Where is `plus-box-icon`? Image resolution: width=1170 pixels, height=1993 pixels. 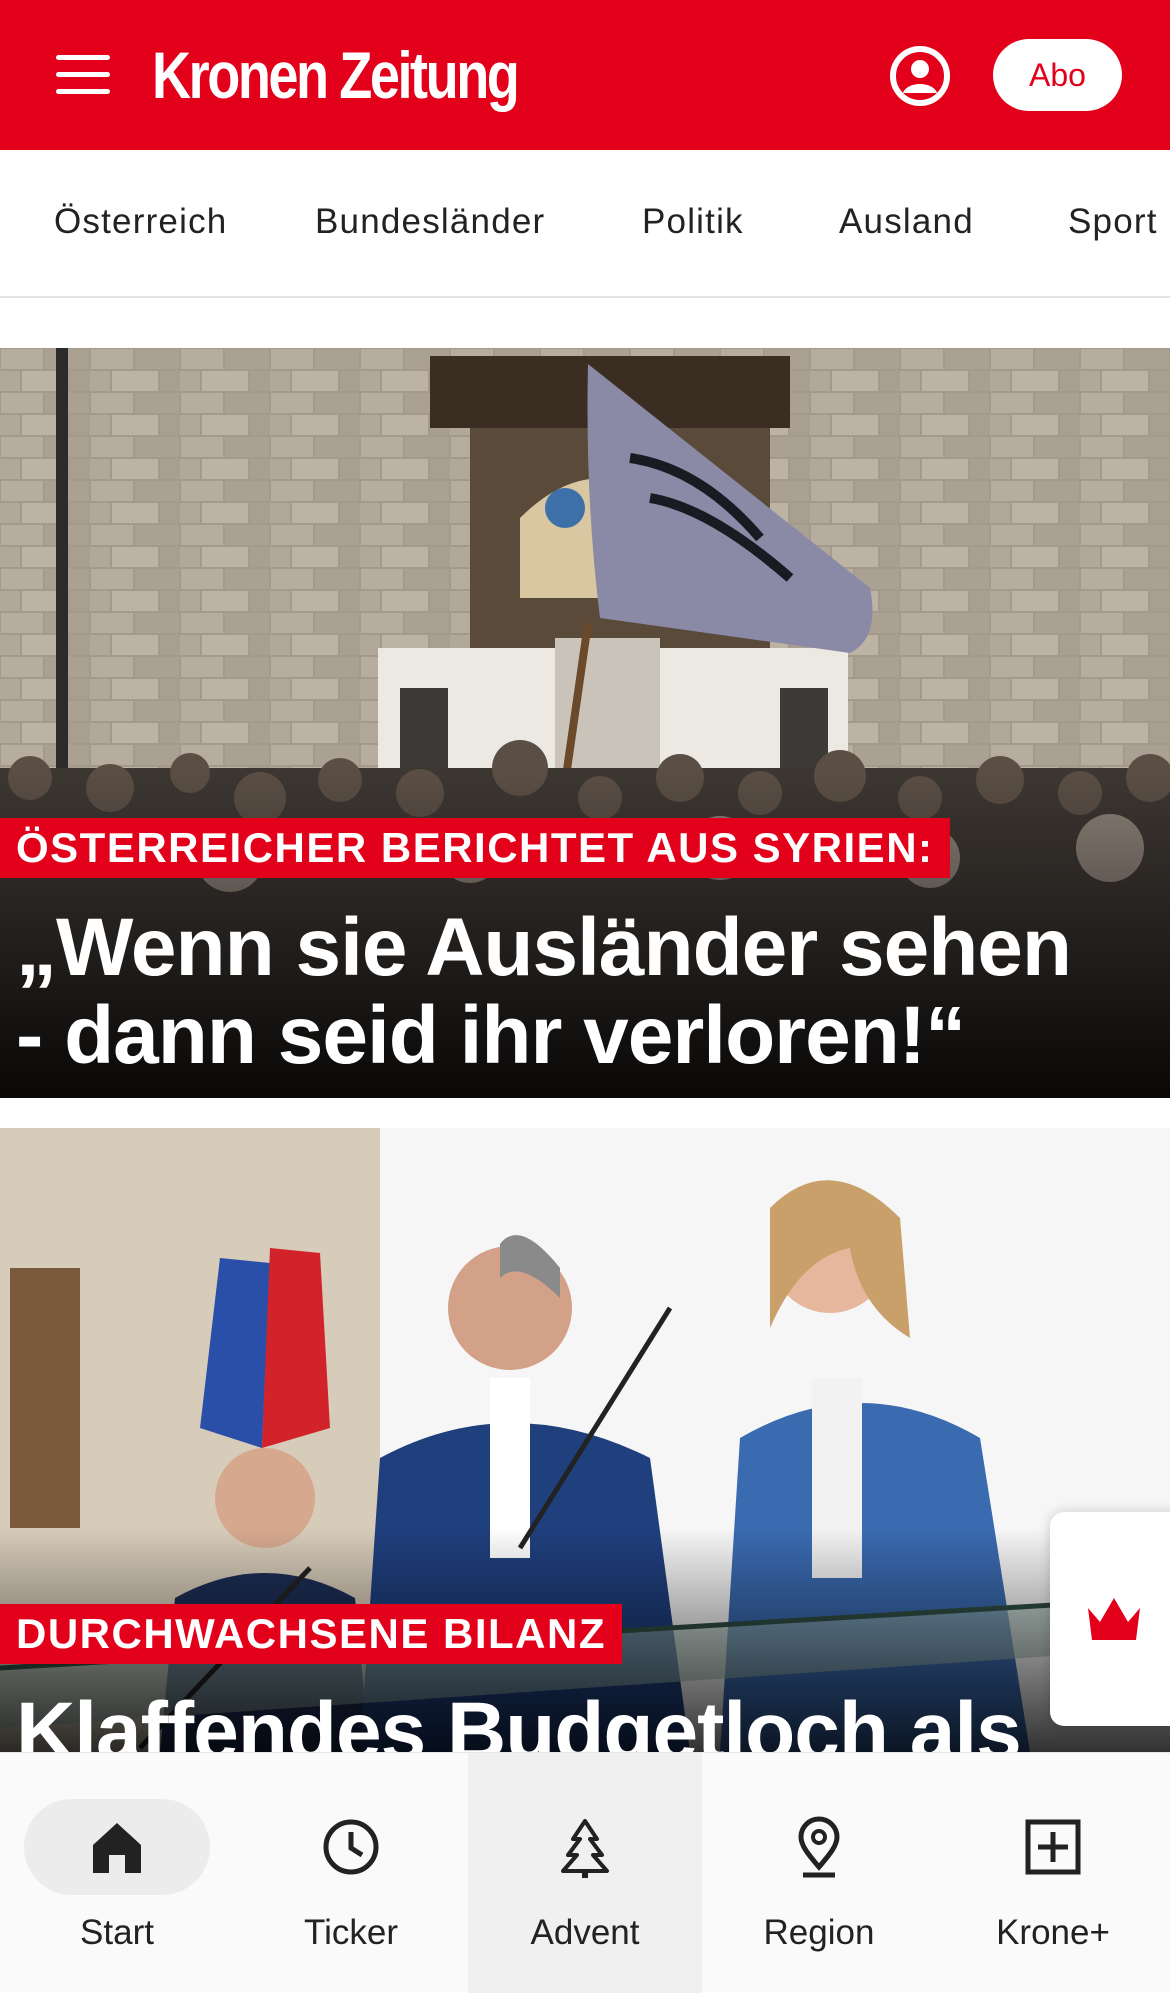 plus-box-icon is located at coordinates (1053, 1847).